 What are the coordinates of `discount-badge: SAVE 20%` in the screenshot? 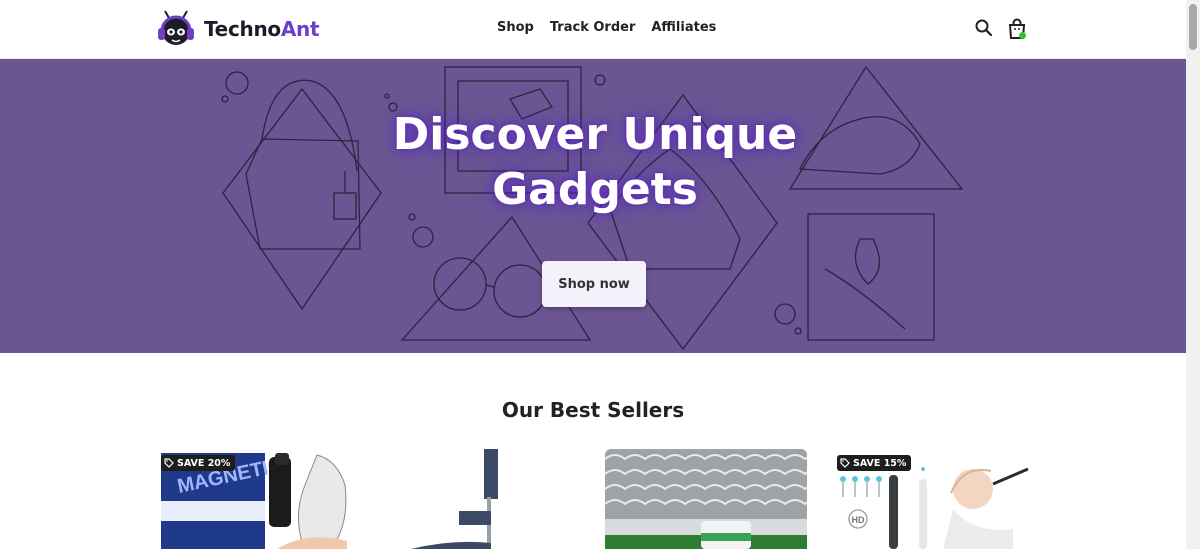 It's located at (198, 463).